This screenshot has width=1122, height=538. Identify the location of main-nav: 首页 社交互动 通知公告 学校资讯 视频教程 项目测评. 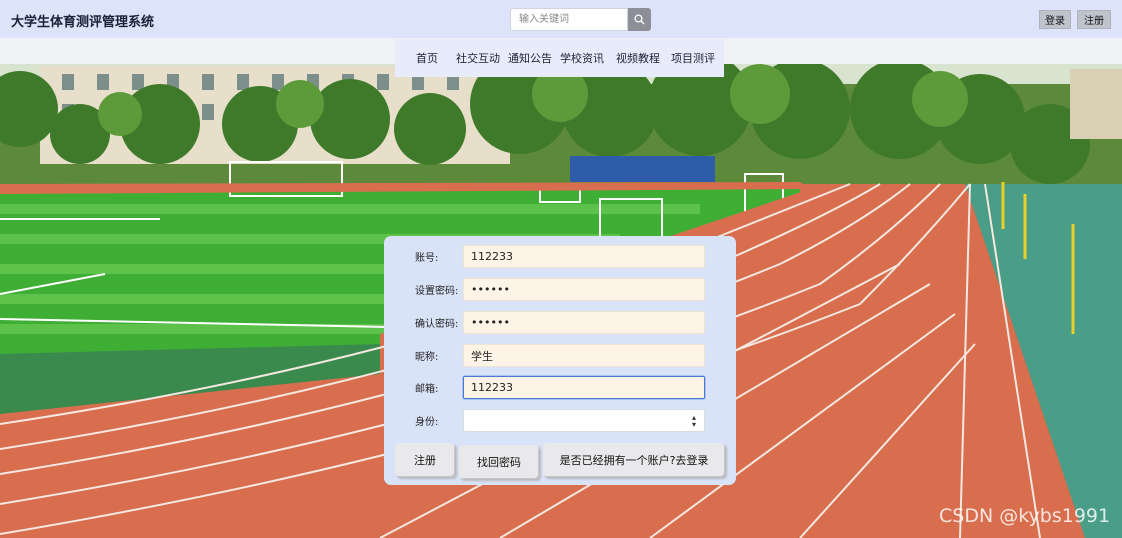
(559, 58).